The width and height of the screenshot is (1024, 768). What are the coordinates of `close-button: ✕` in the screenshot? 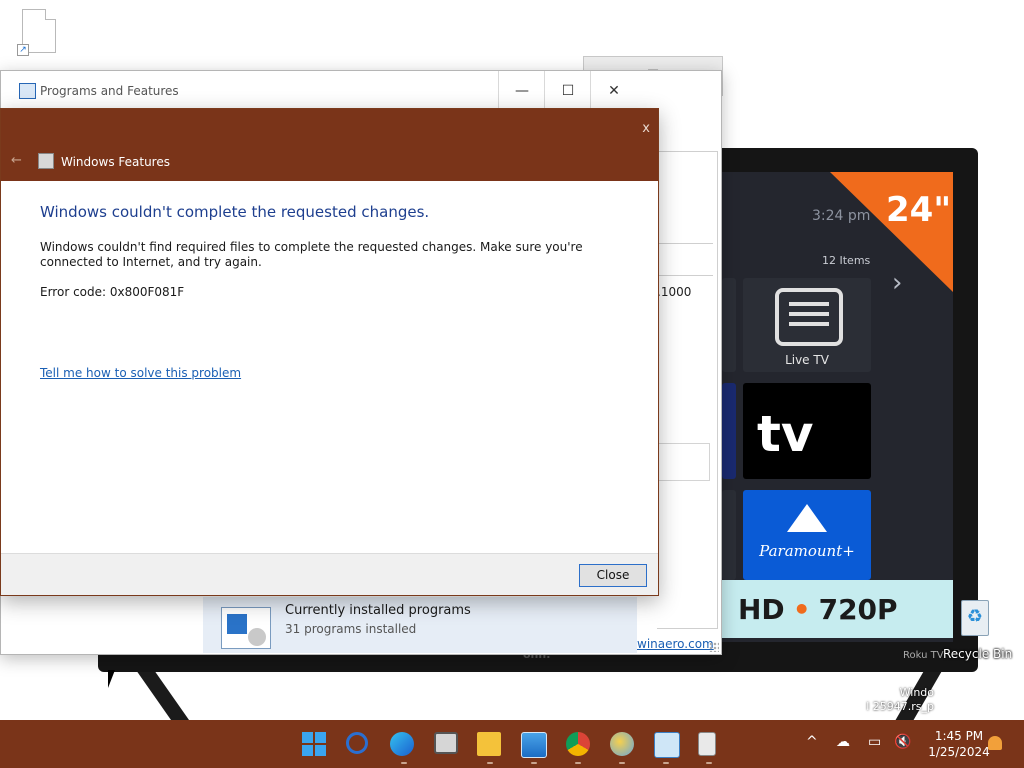 It's located at (613, 91).